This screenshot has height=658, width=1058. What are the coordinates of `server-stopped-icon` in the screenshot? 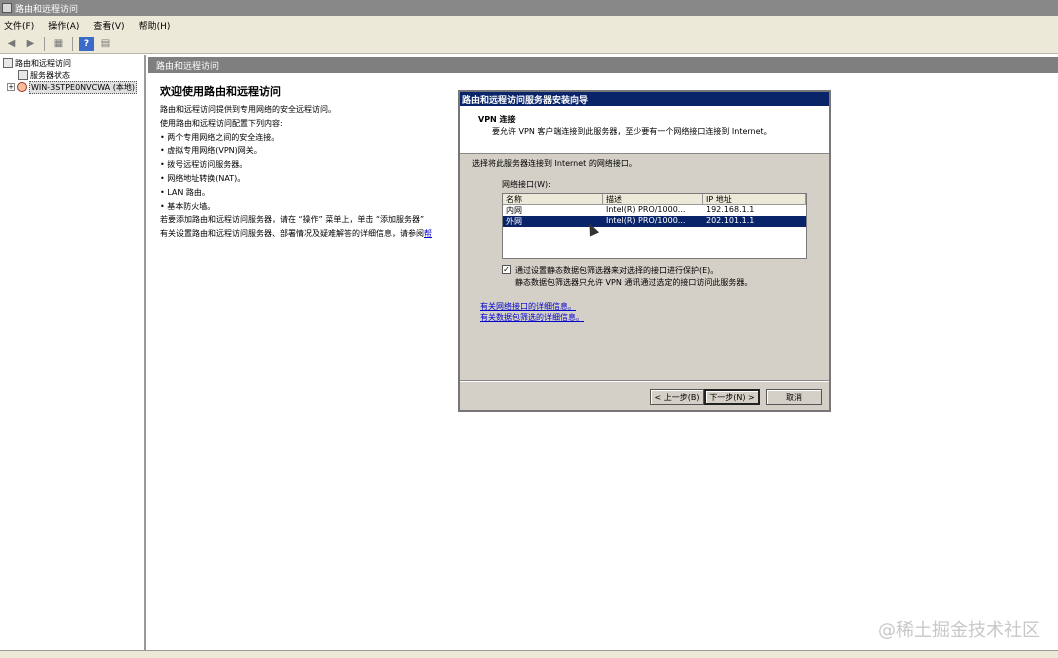 It's located at (22, 87).